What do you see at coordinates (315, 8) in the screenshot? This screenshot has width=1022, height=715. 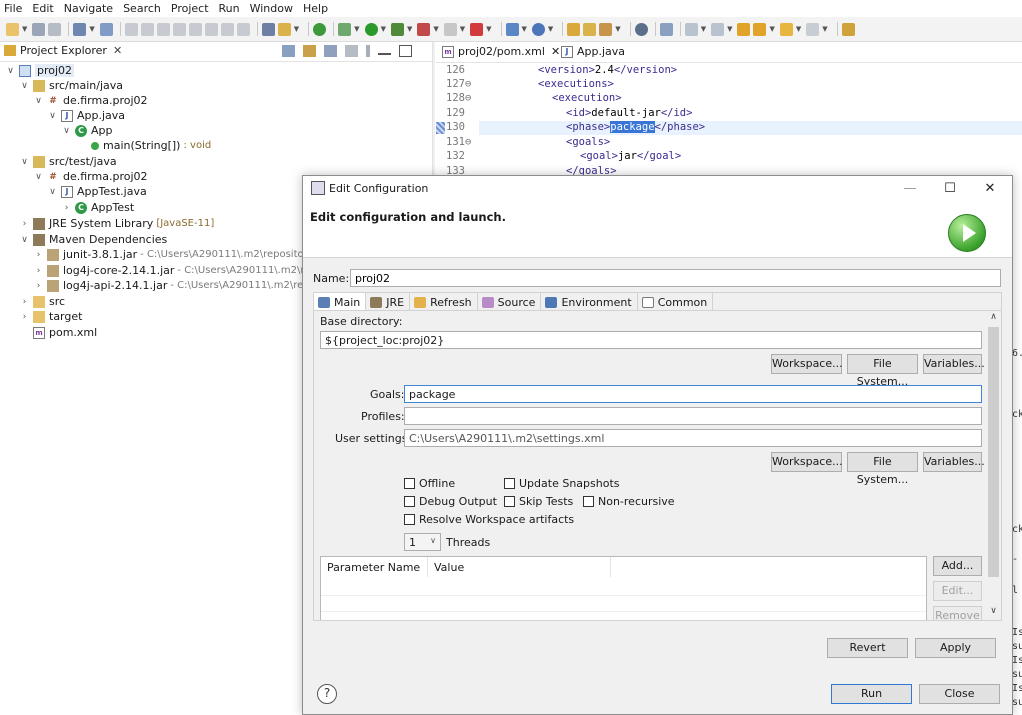 I see `menu-help: Help` at bounding box center [315, 8].